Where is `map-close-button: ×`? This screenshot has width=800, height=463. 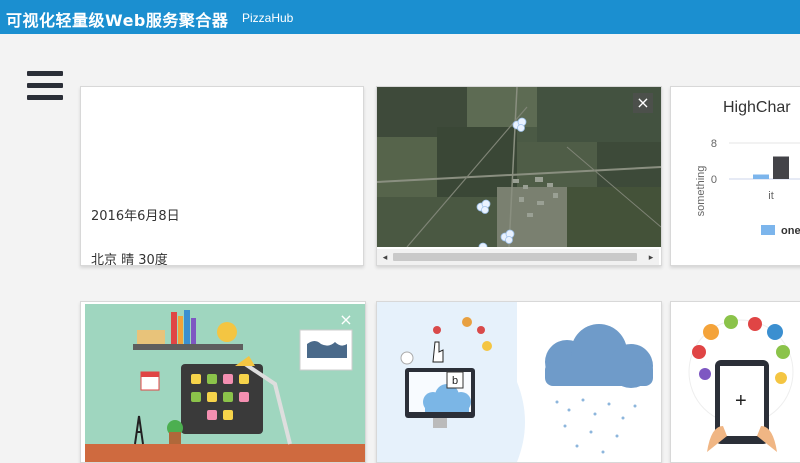
map-close-button: × is located at coordinates (643, 103).